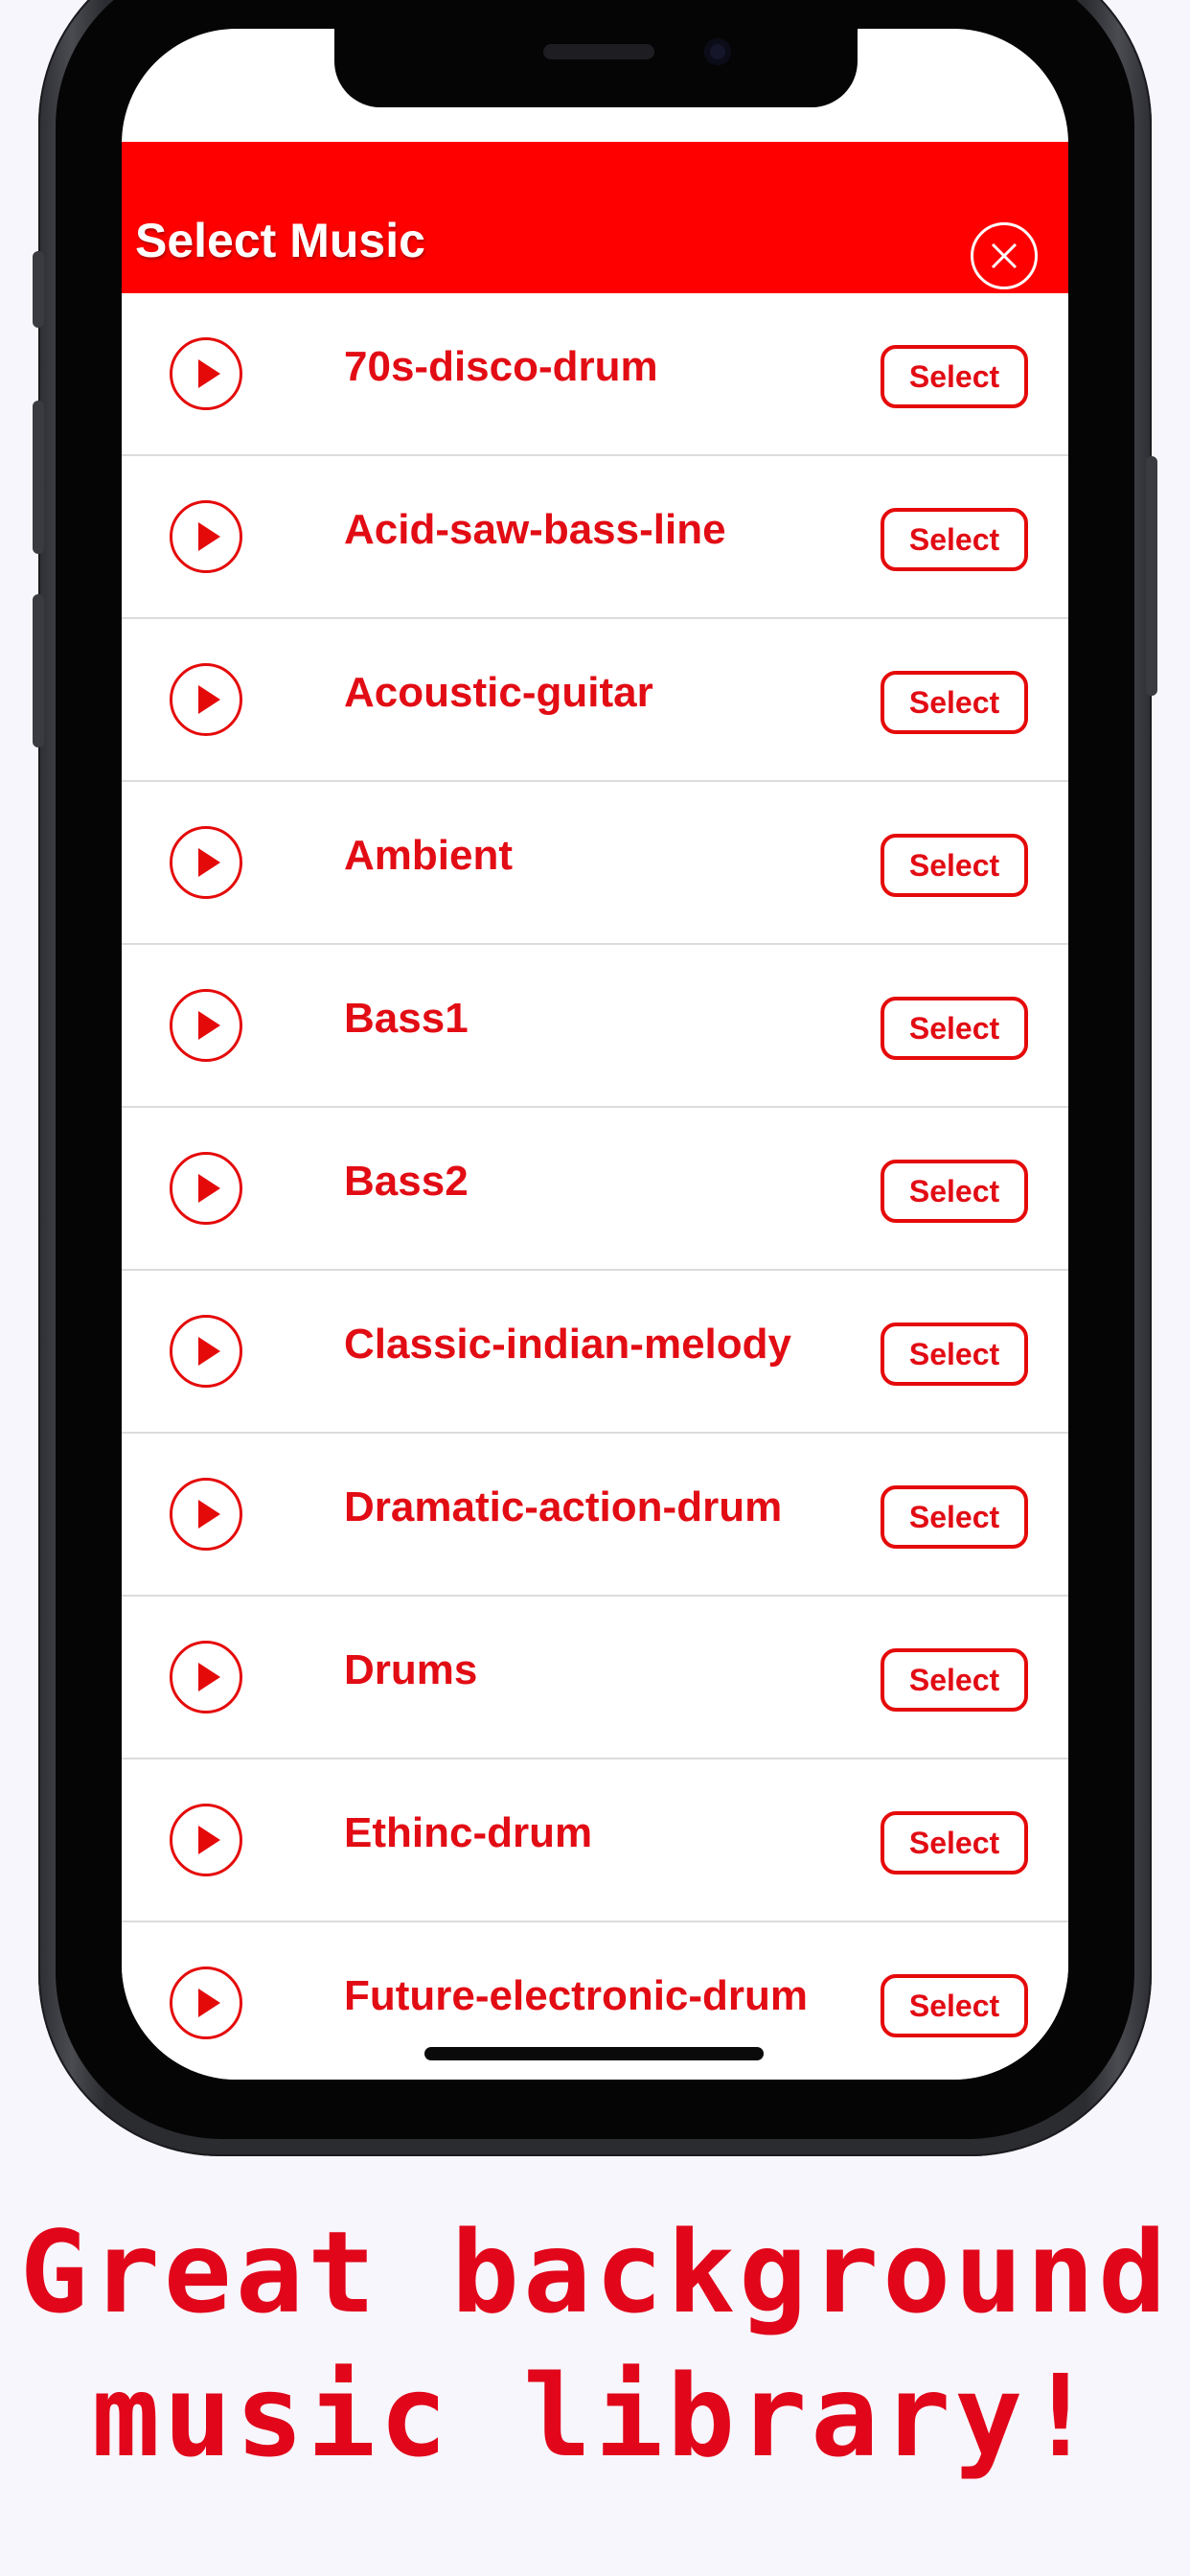  What do you see at coordinates (595, 217) in the screenshot?
I see `header-bar: Select Music` at bounding box center [595, 217].